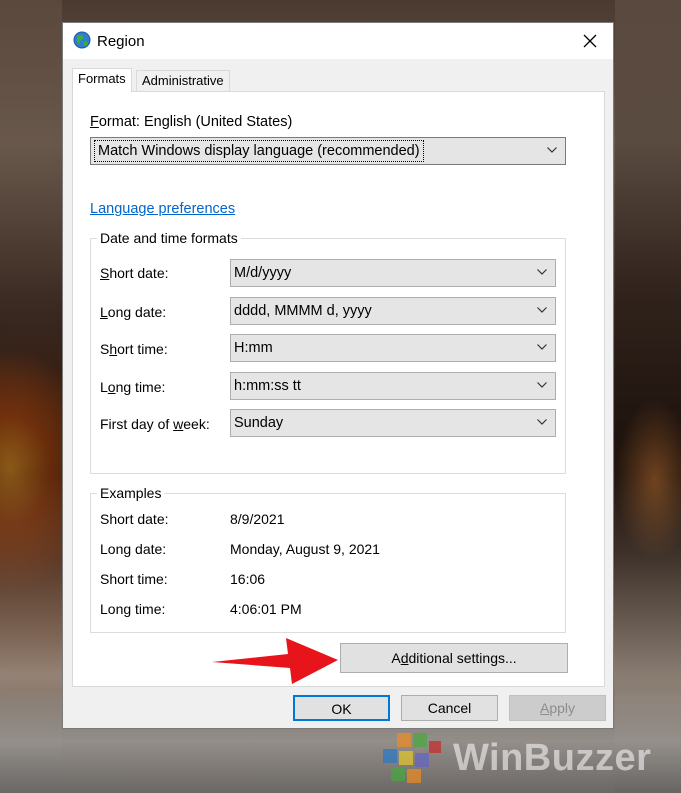 The image size is (681, 793). I want to click on example-short-date-value: 8/9/2021, so click(257, 519).